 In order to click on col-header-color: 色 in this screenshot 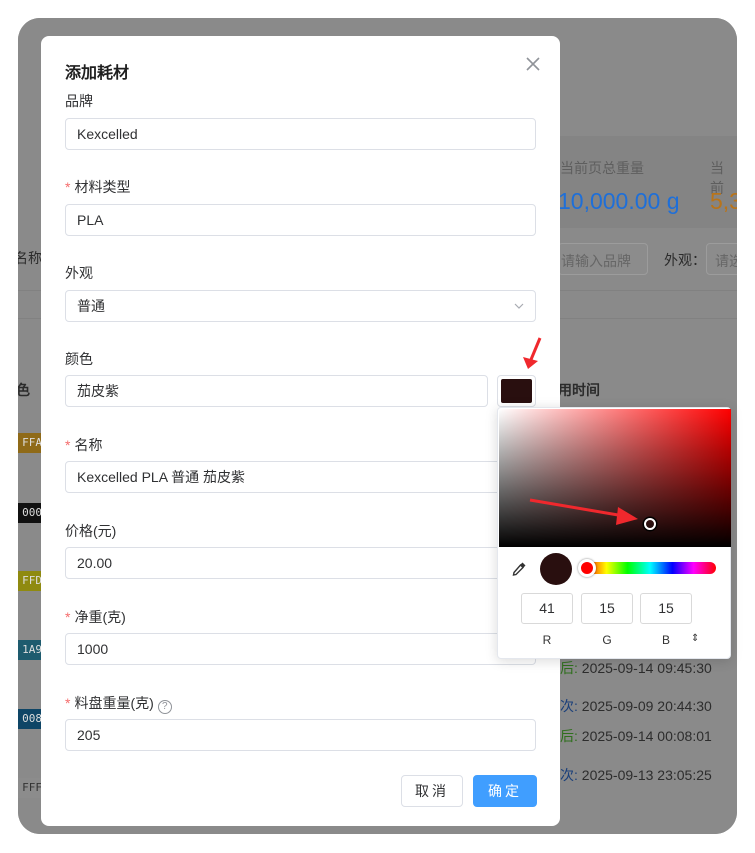, I will do `click(24, 390)`.